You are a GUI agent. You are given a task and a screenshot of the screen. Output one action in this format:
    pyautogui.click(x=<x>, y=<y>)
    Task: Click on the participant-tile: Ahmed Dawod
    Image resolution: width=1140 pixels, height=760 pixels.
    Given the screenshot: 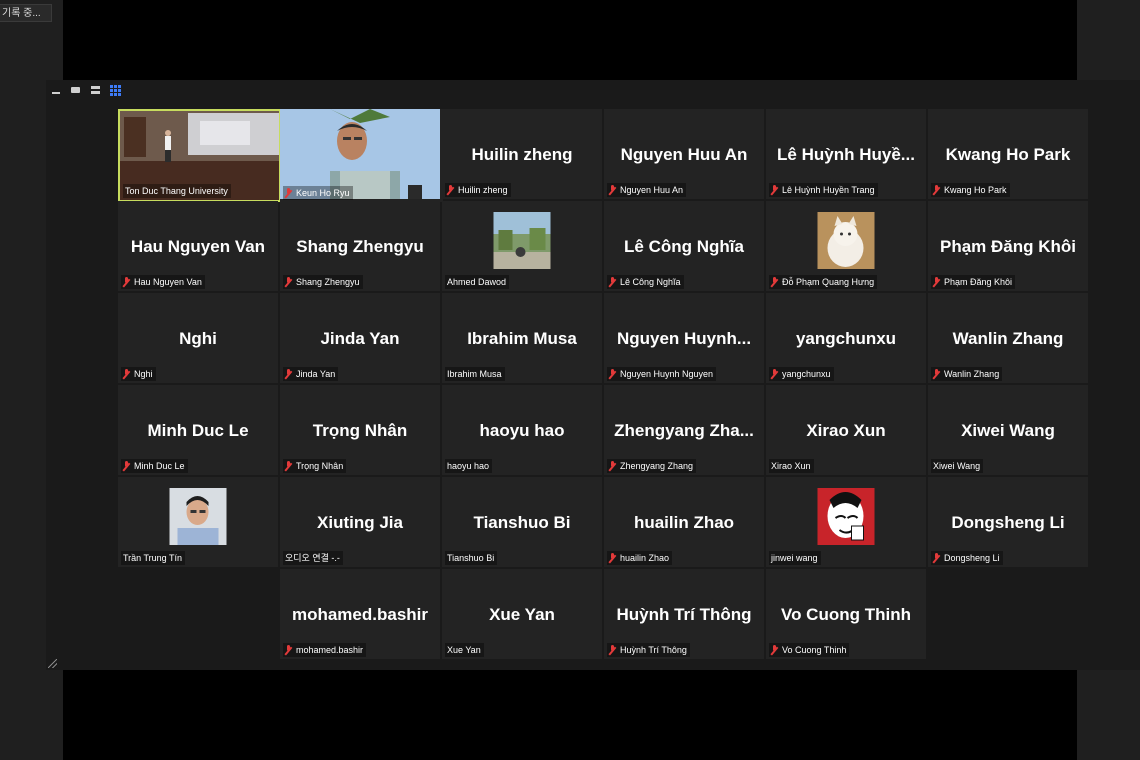 What is the action you would take?
    pyautogui.click(x=522, y=246)
    